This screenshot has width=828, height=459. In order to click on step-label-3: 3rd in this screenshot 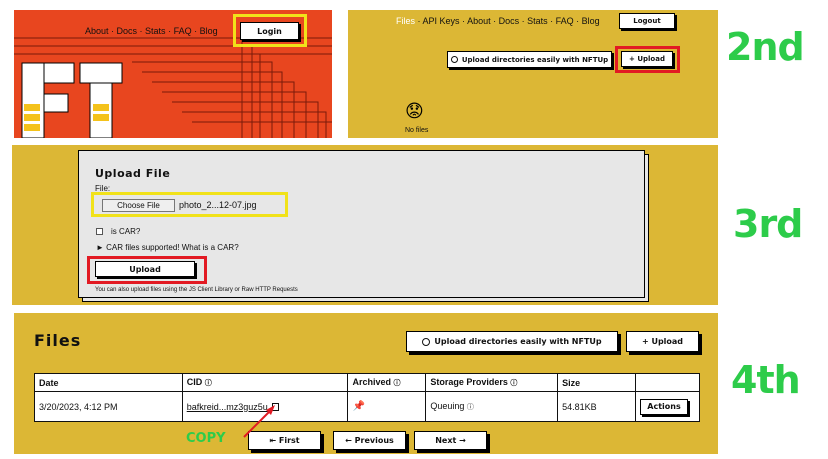, I will do `click(768, 224)`.